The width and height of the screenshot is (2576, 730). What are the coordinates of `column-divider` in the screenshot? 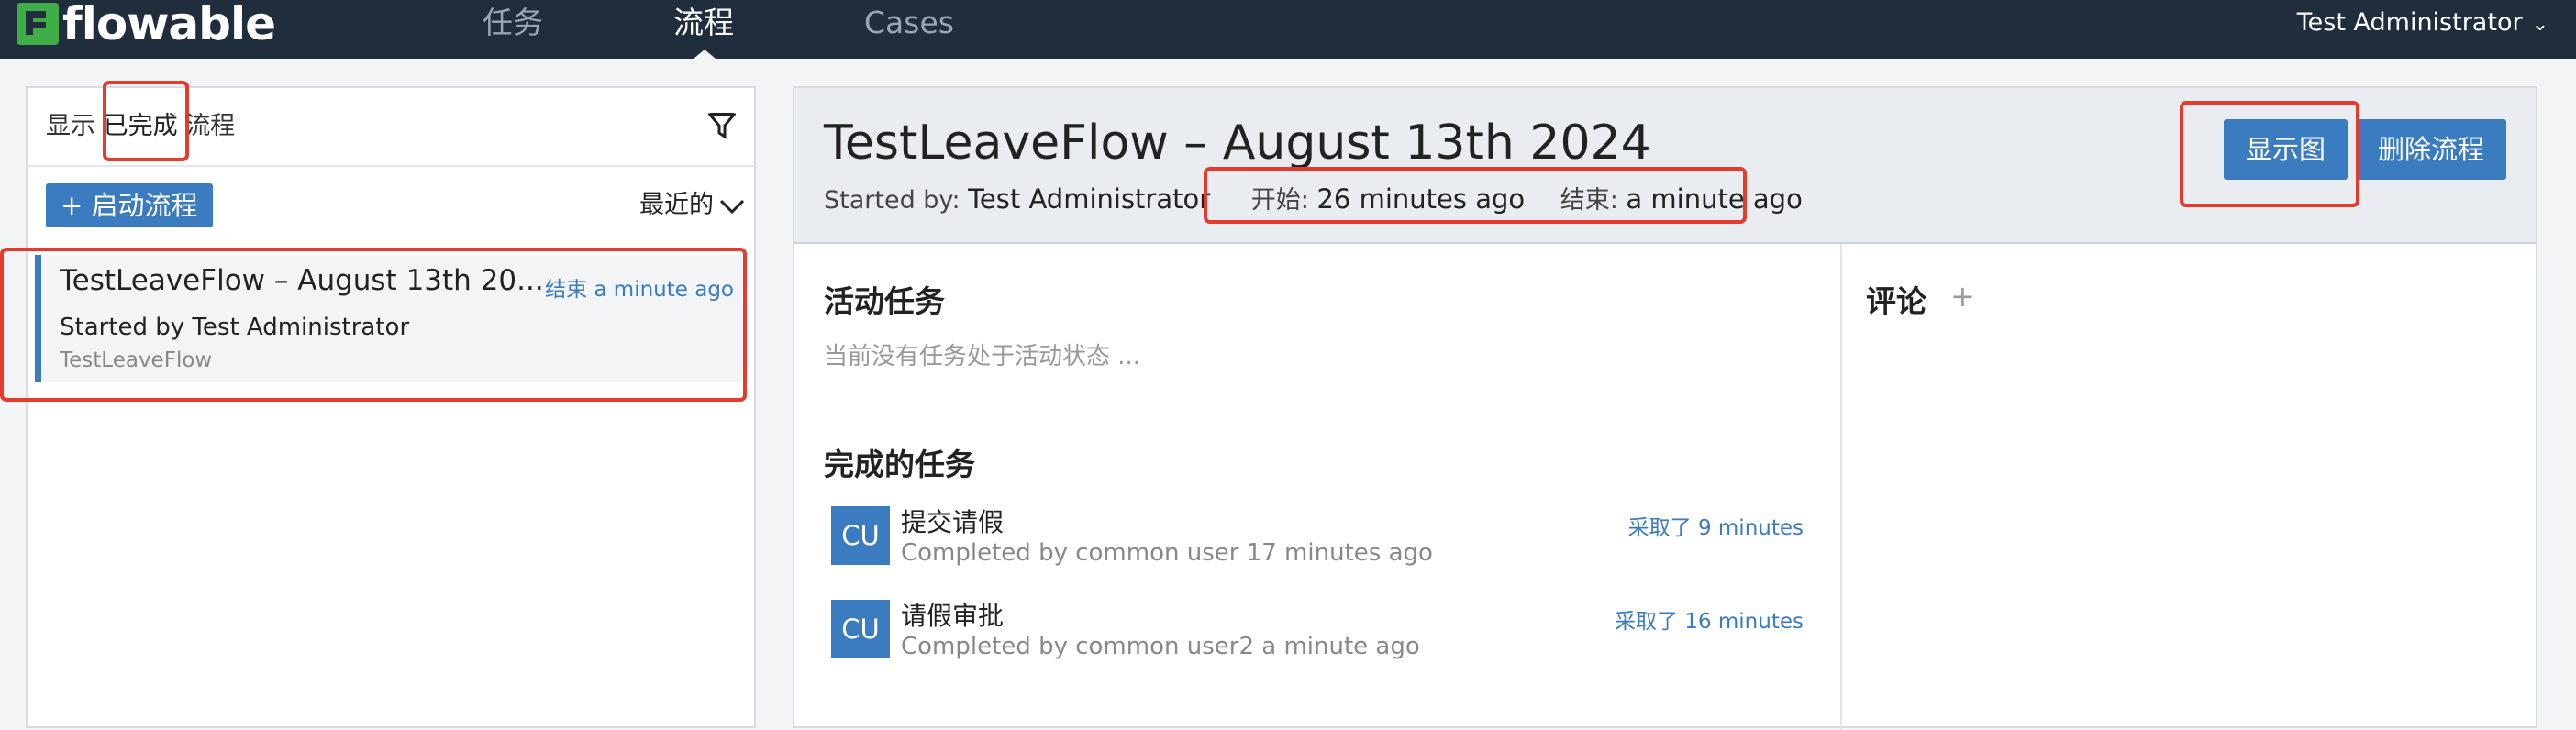 It's located at (1841, 487).